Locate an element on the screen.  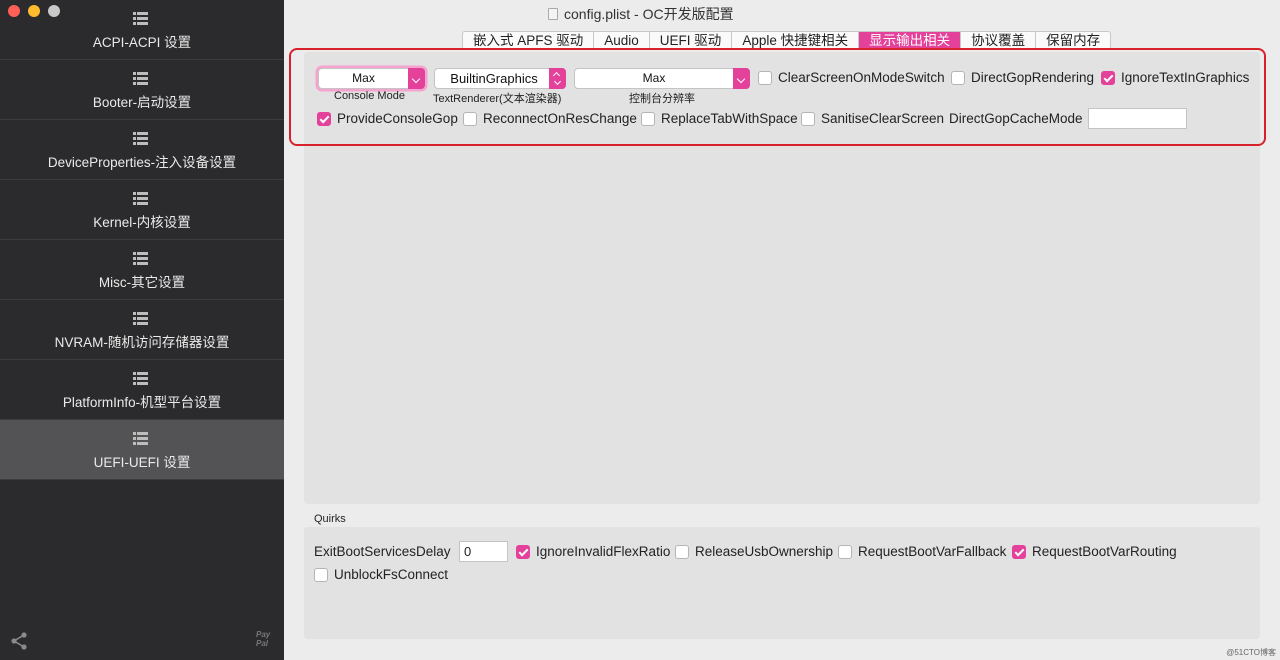
release-usb-ownership-checkbox: ReleaseUsbOwnership is located at coordinates (754, 551).